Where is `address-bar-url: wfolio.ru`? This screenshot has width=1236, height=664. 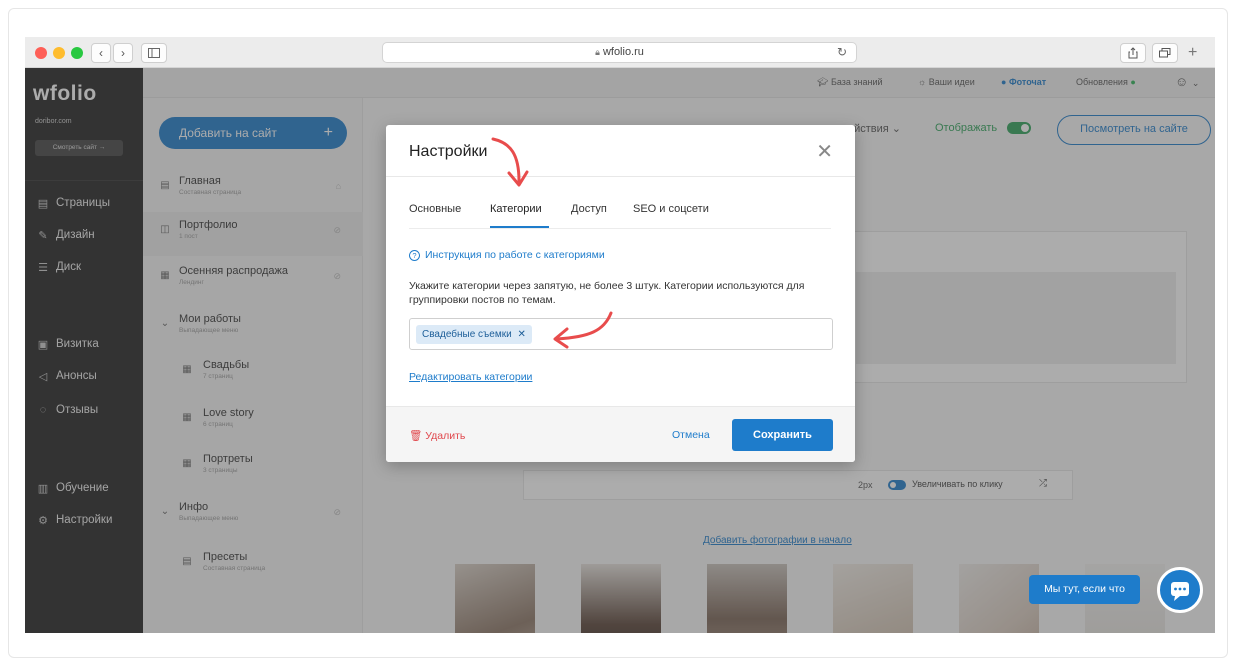
address-bar-url: wfolio.ru is located at coordinates (623, 52).